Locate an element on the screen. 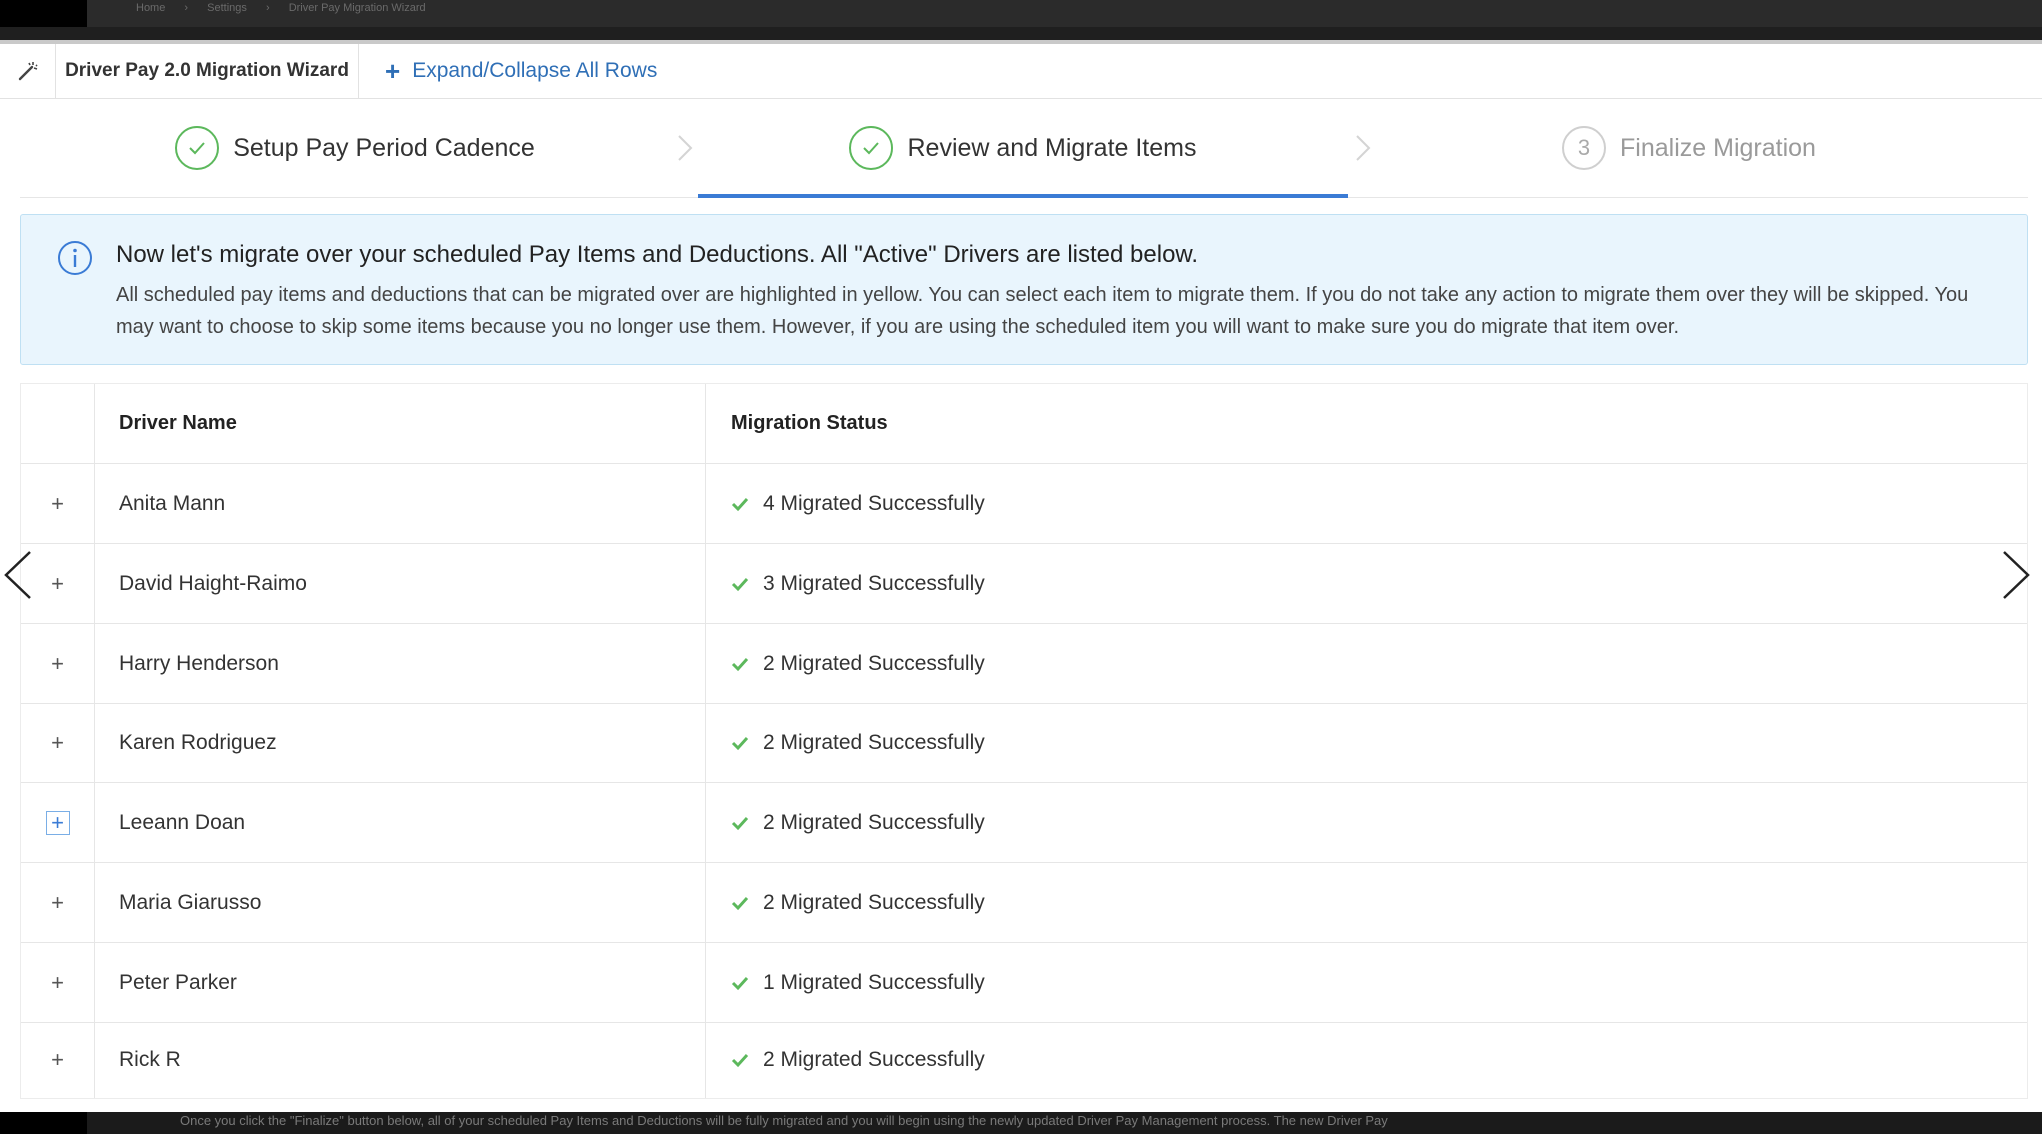 This screenshot has height=1134, width=2042. step-review-migrate: Review and Migrate Items is located at coordinates (1023, 148).